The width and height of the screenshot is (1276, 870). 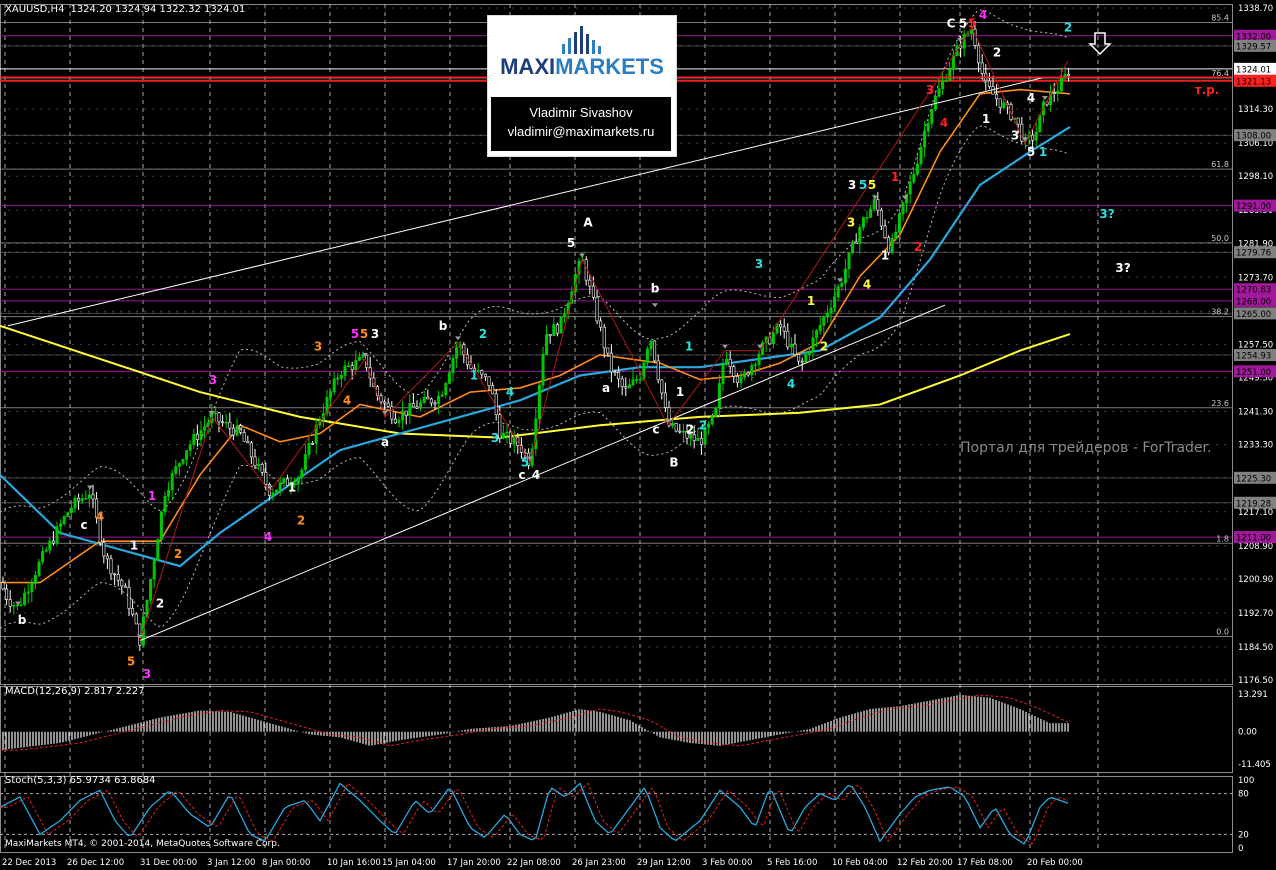 What do you see at coordinates (83, 525) in the screenshot?
I see `wave-label: c` at bounding box center [83, 525].